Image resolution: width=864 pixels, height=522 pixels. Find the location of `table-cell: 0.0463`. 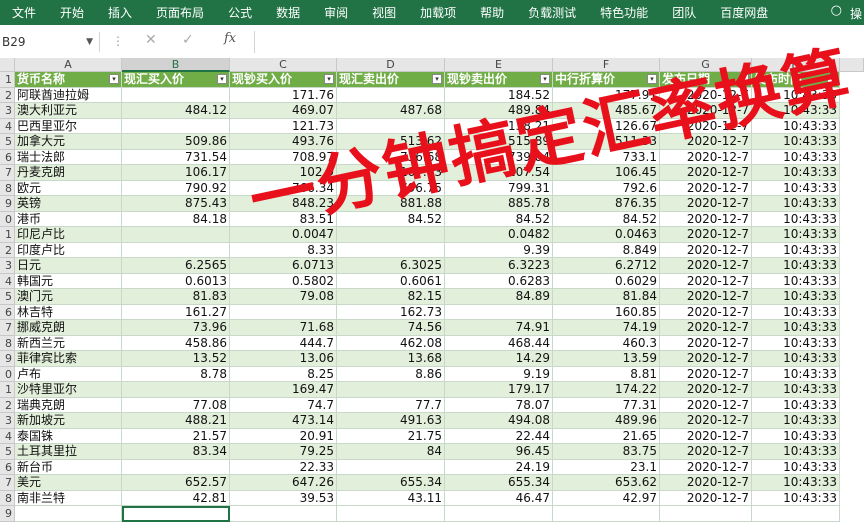

table-cell: 0.0463 is located at coordinates (606, 235).